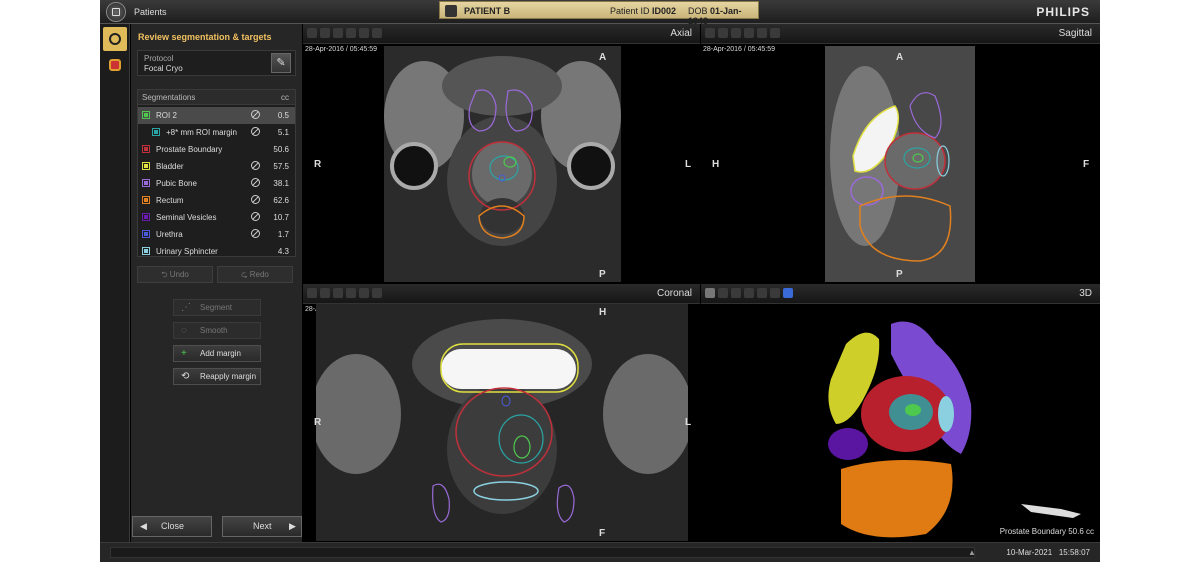 The height and width of the screenshot is (562, 1200). I want to click on footer-time: 15:58:07, so click(1074, 552).